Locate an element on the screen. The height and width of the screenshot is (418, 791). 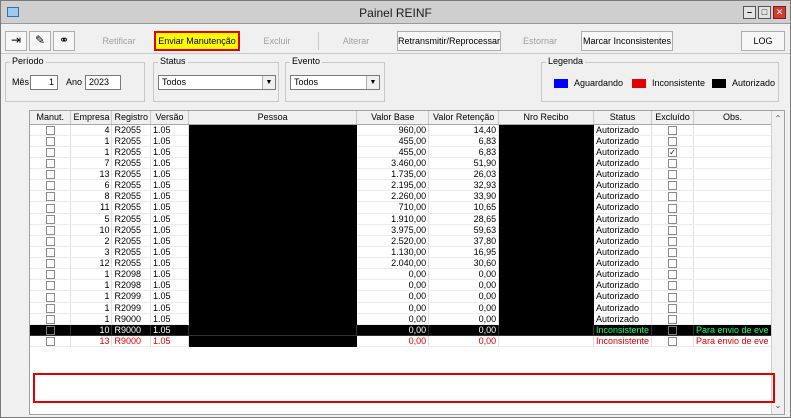
estornar-button: Estornar is located at coordinates (540, 41).